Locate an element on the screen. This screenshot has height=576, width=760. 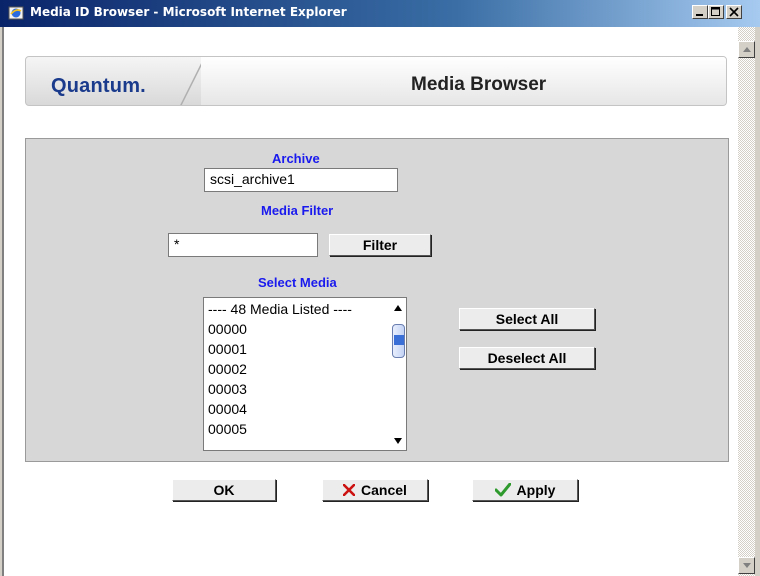
apply-button: Apply is located at coordinates (525, 490).